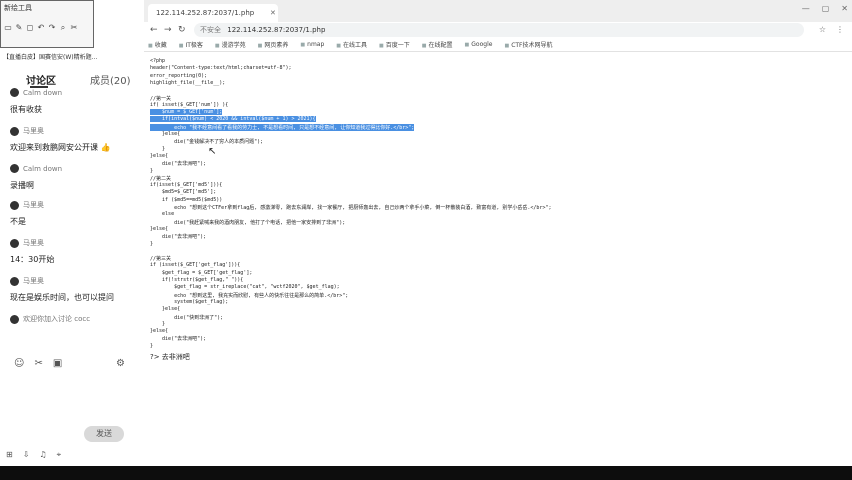 The width and height of the screenshot is (852, 480). Describe the element at coordinates (42, 457) in the screenshot. I see `music-icon: ♫` at that location.